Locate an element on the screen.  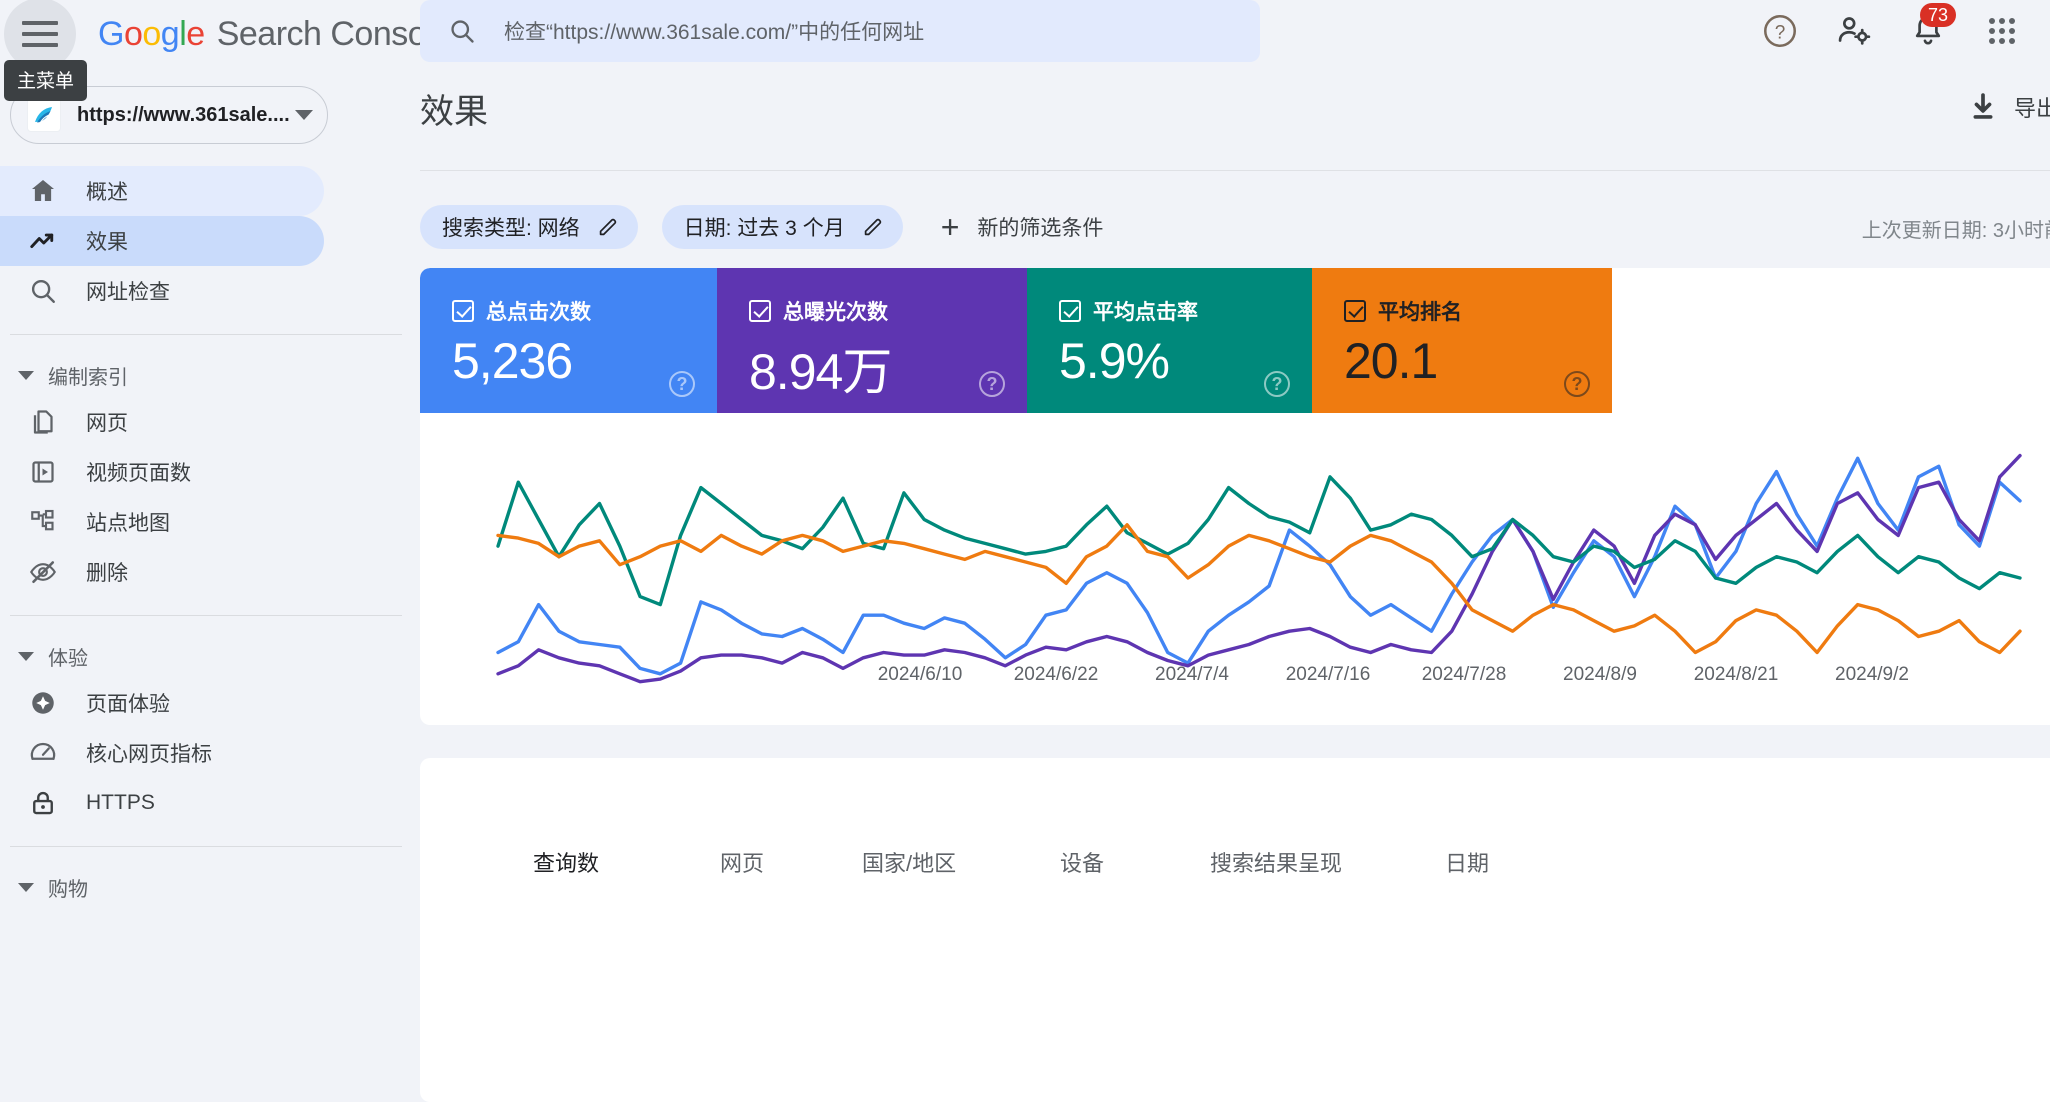
sidebar-label-overview: 概述 is located at coordinates (107, 192).